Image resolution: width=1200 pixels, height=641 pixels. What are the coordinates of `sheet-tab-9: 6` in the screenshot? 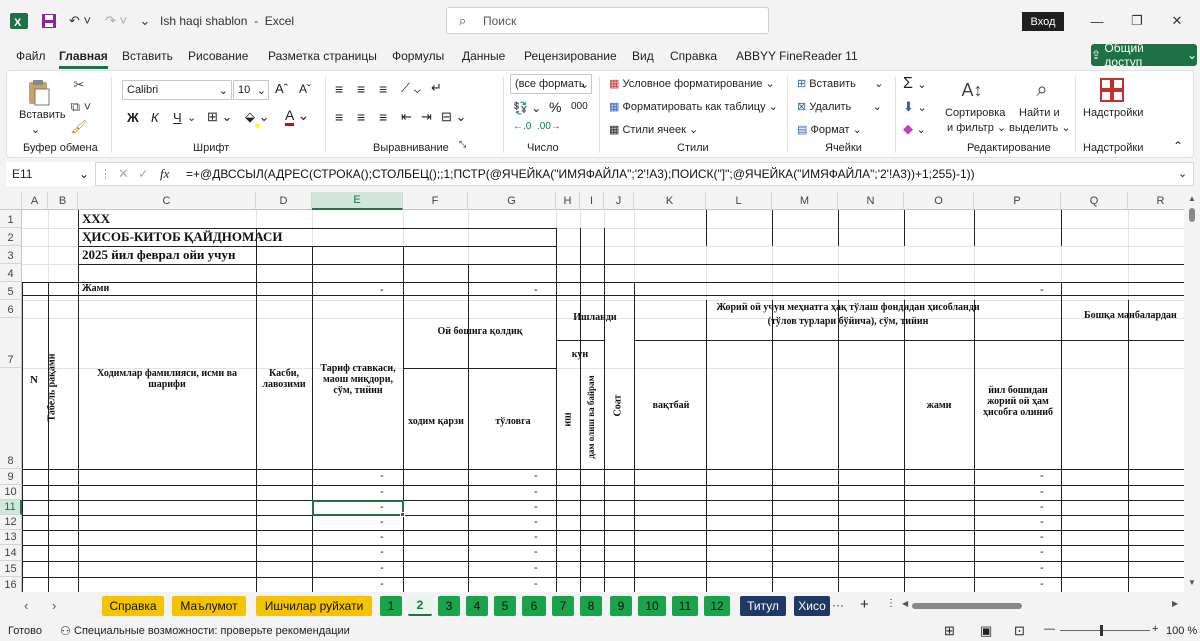 It's located at (534, 606).